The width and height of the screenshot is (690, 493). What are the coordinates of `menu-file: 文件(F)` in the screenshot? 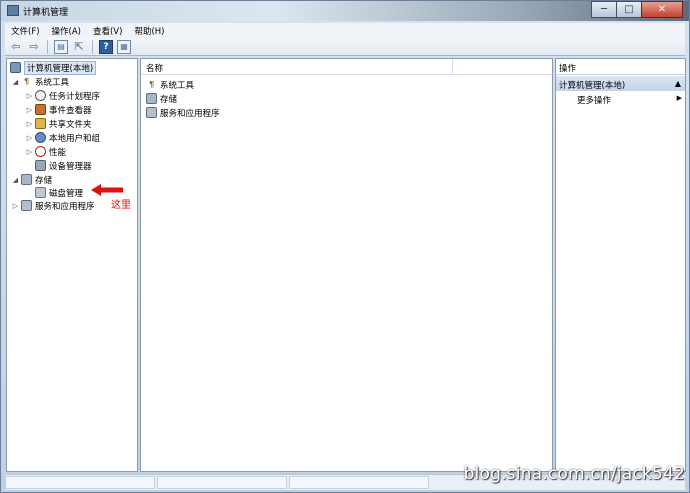 It's located at (25, 31).